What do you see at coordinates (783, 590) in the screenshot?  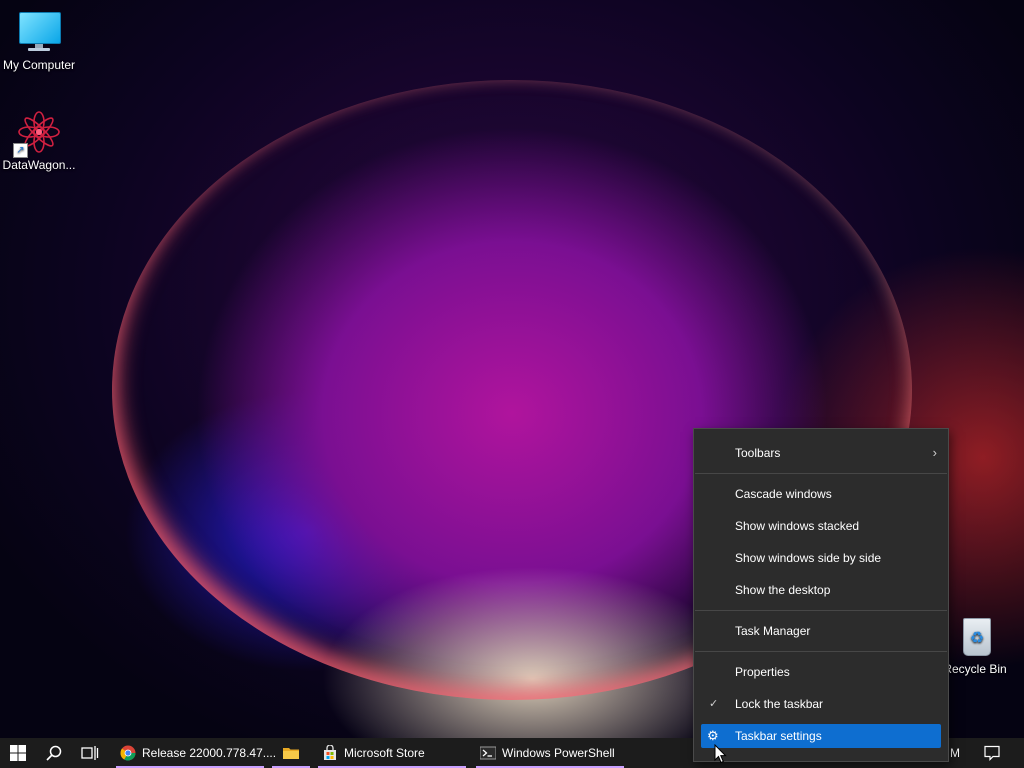 I see `menu-item-label: Show the desktop` at bounding box center [783, 590].